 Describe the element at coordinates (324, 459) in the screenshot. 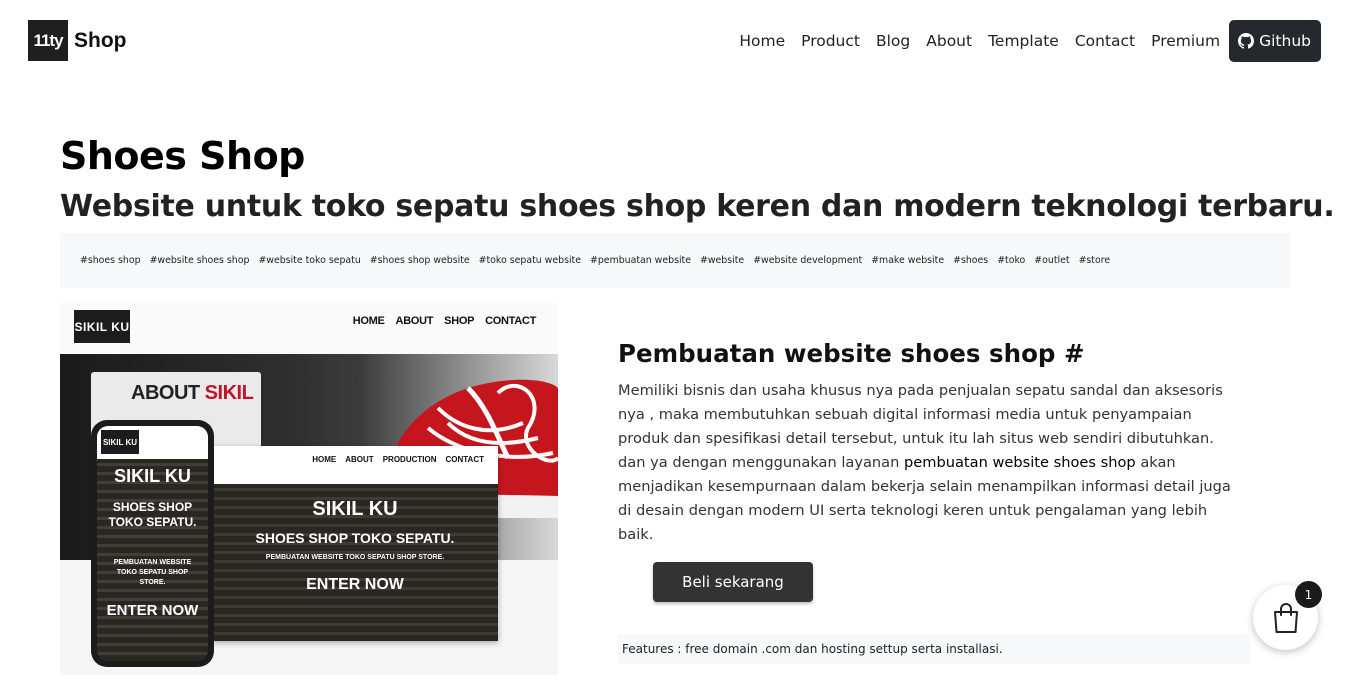

I see `laptop-nav-item: HOME` at that location.